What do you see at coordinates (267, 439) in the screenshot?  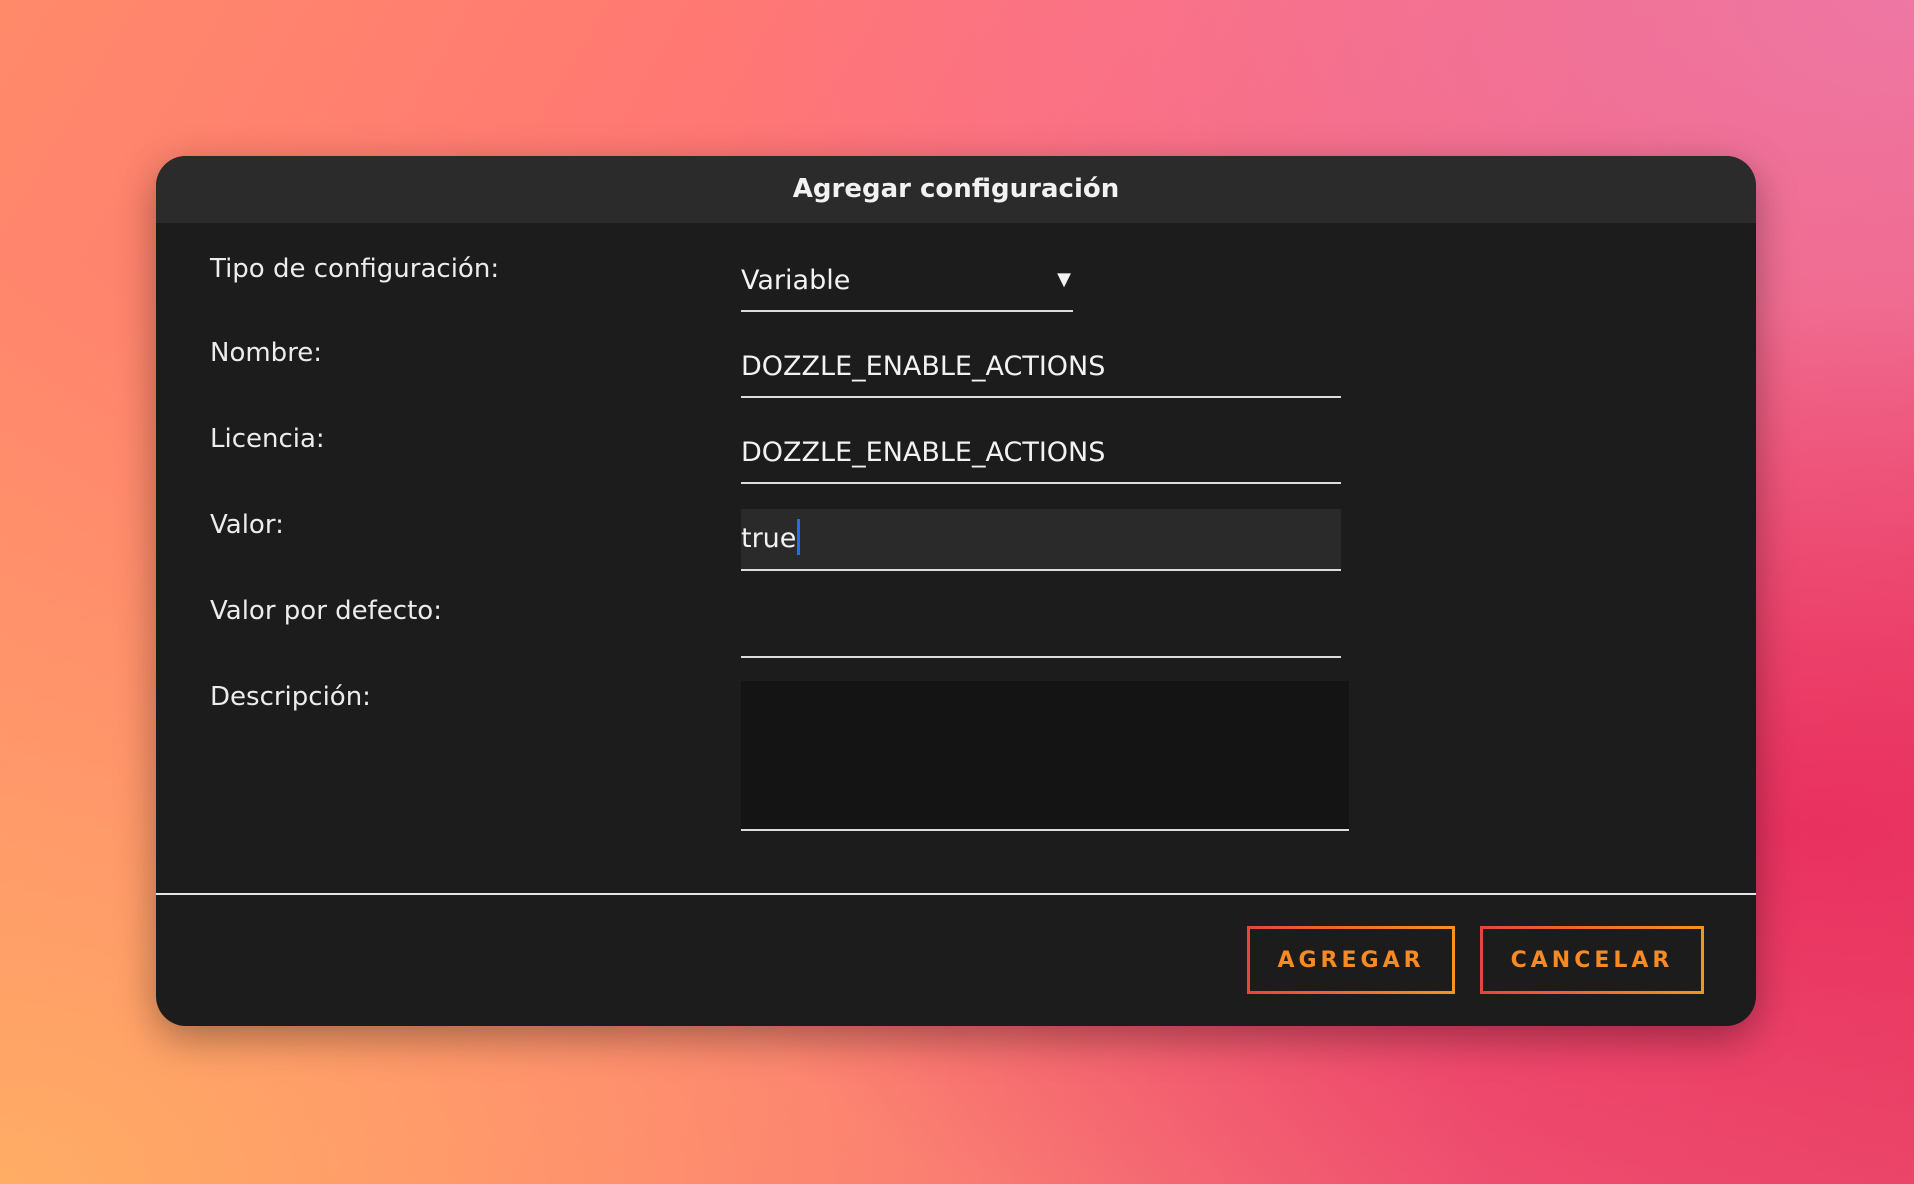 I see `license-label: Licencia:` at bounding box center [267, 439].